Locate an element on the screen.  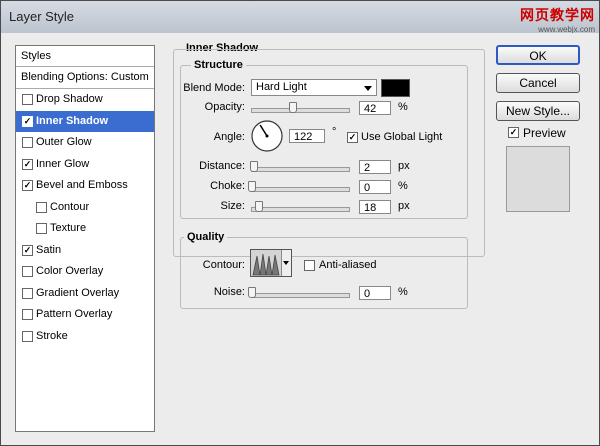
angle-dial is located at coordinates (267, 136).